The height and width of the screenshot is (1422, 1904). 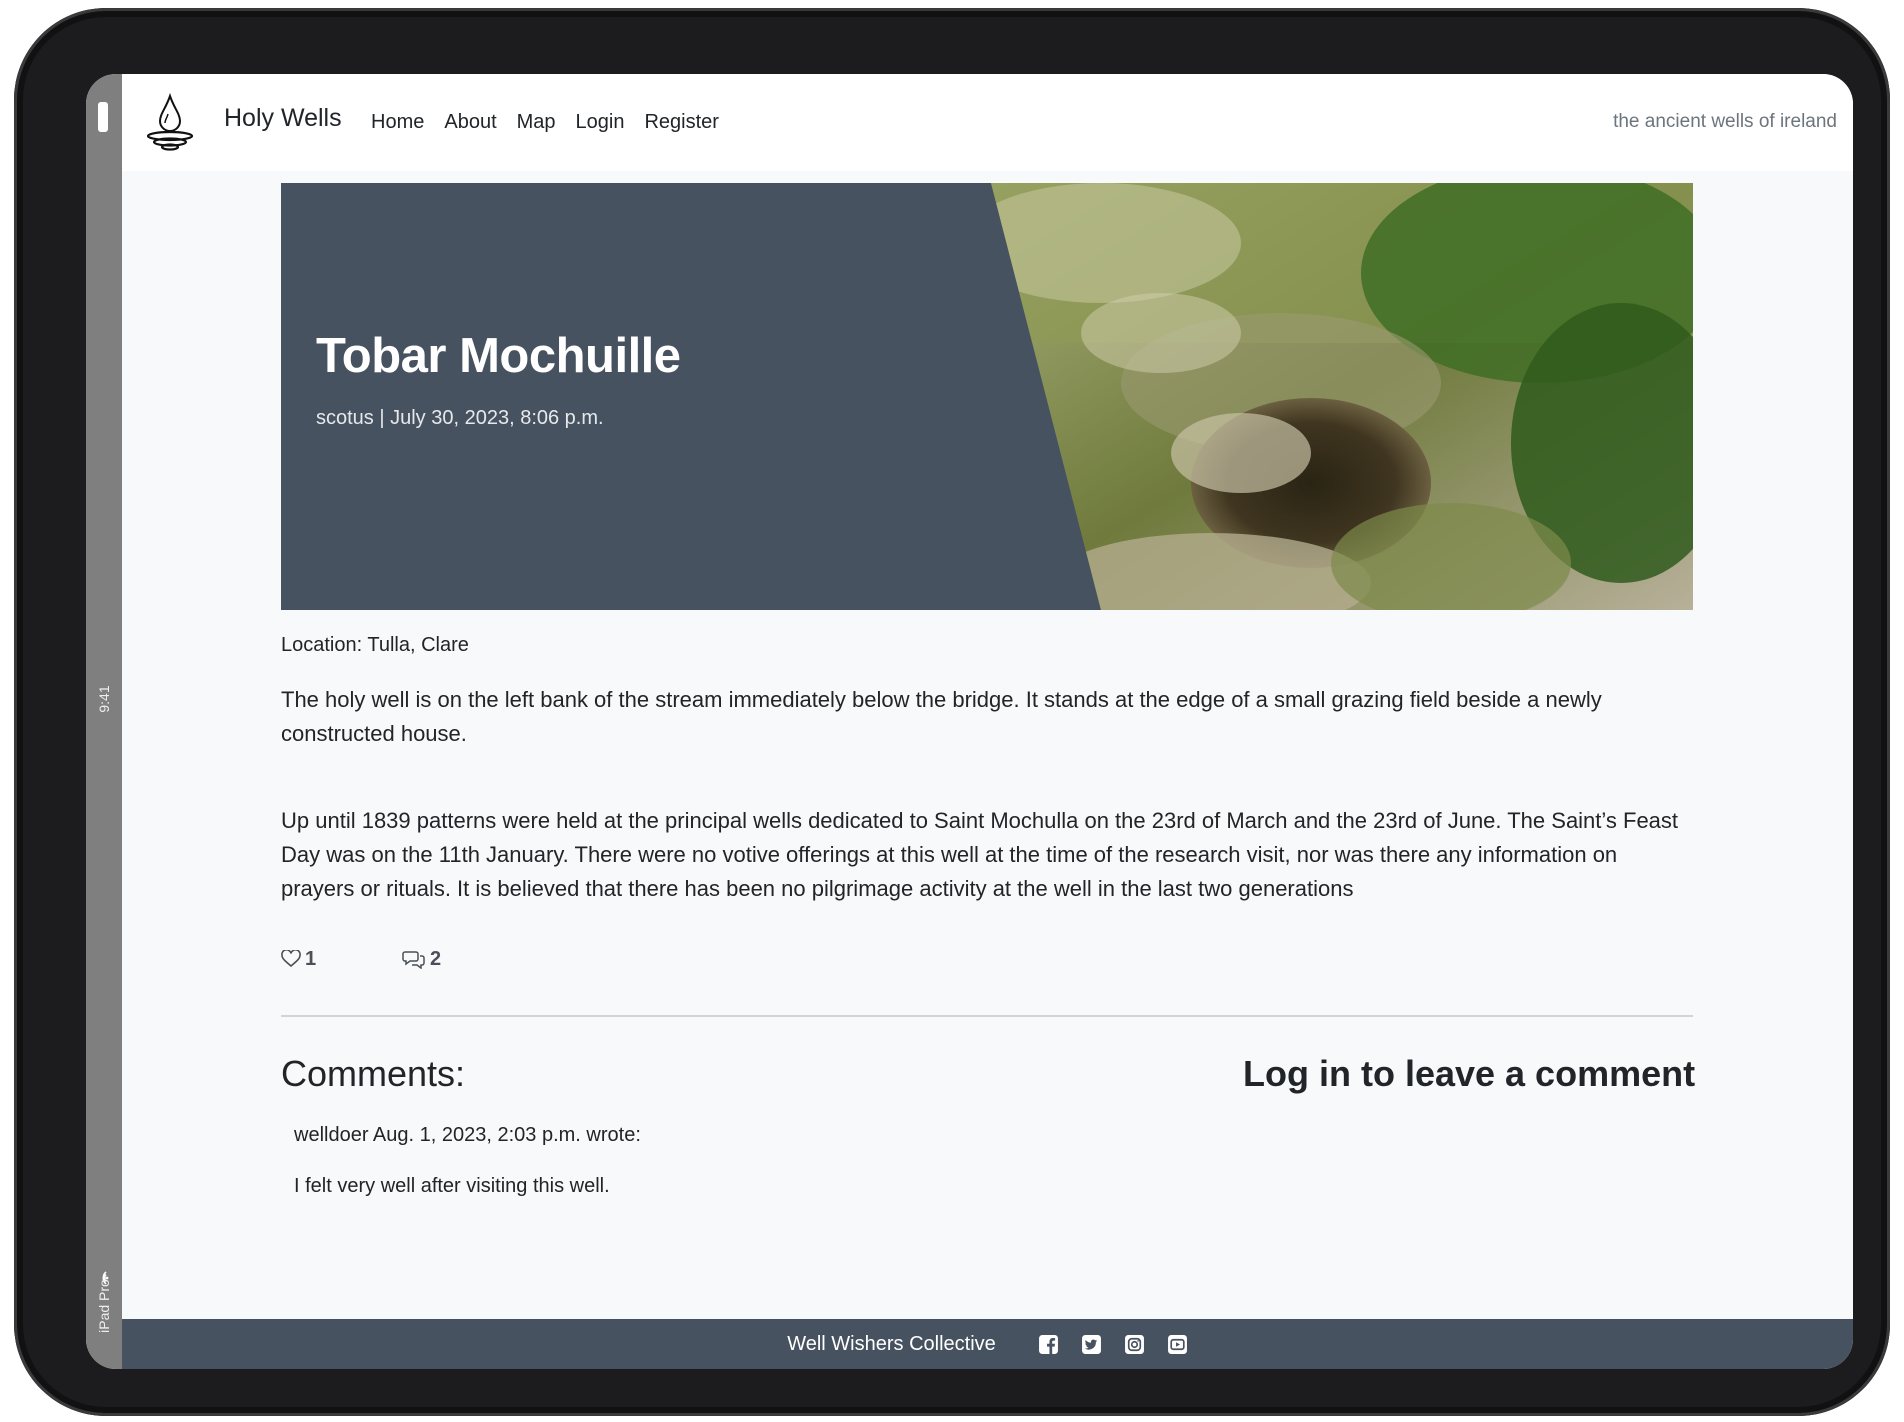 I want to click on footer: Well Wishers Collective, so click(x=987, y=1344).